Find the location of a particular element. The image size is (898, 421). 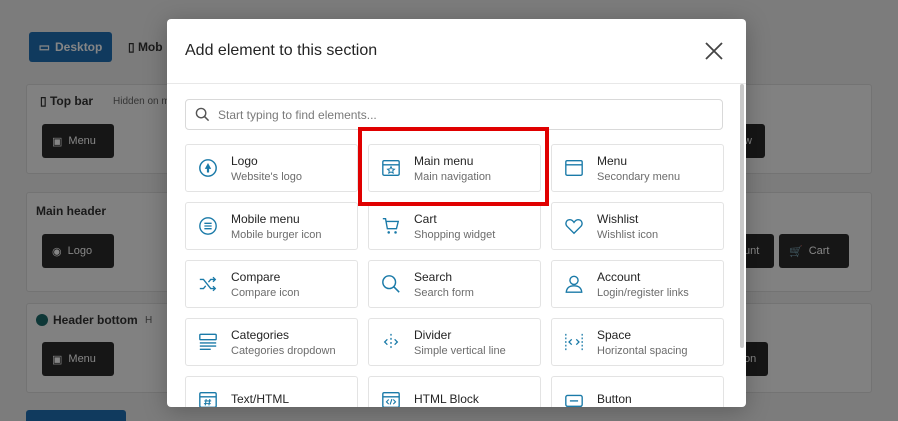

element-card-text: Cart Shopping widget is located at coordinates (454, 226).